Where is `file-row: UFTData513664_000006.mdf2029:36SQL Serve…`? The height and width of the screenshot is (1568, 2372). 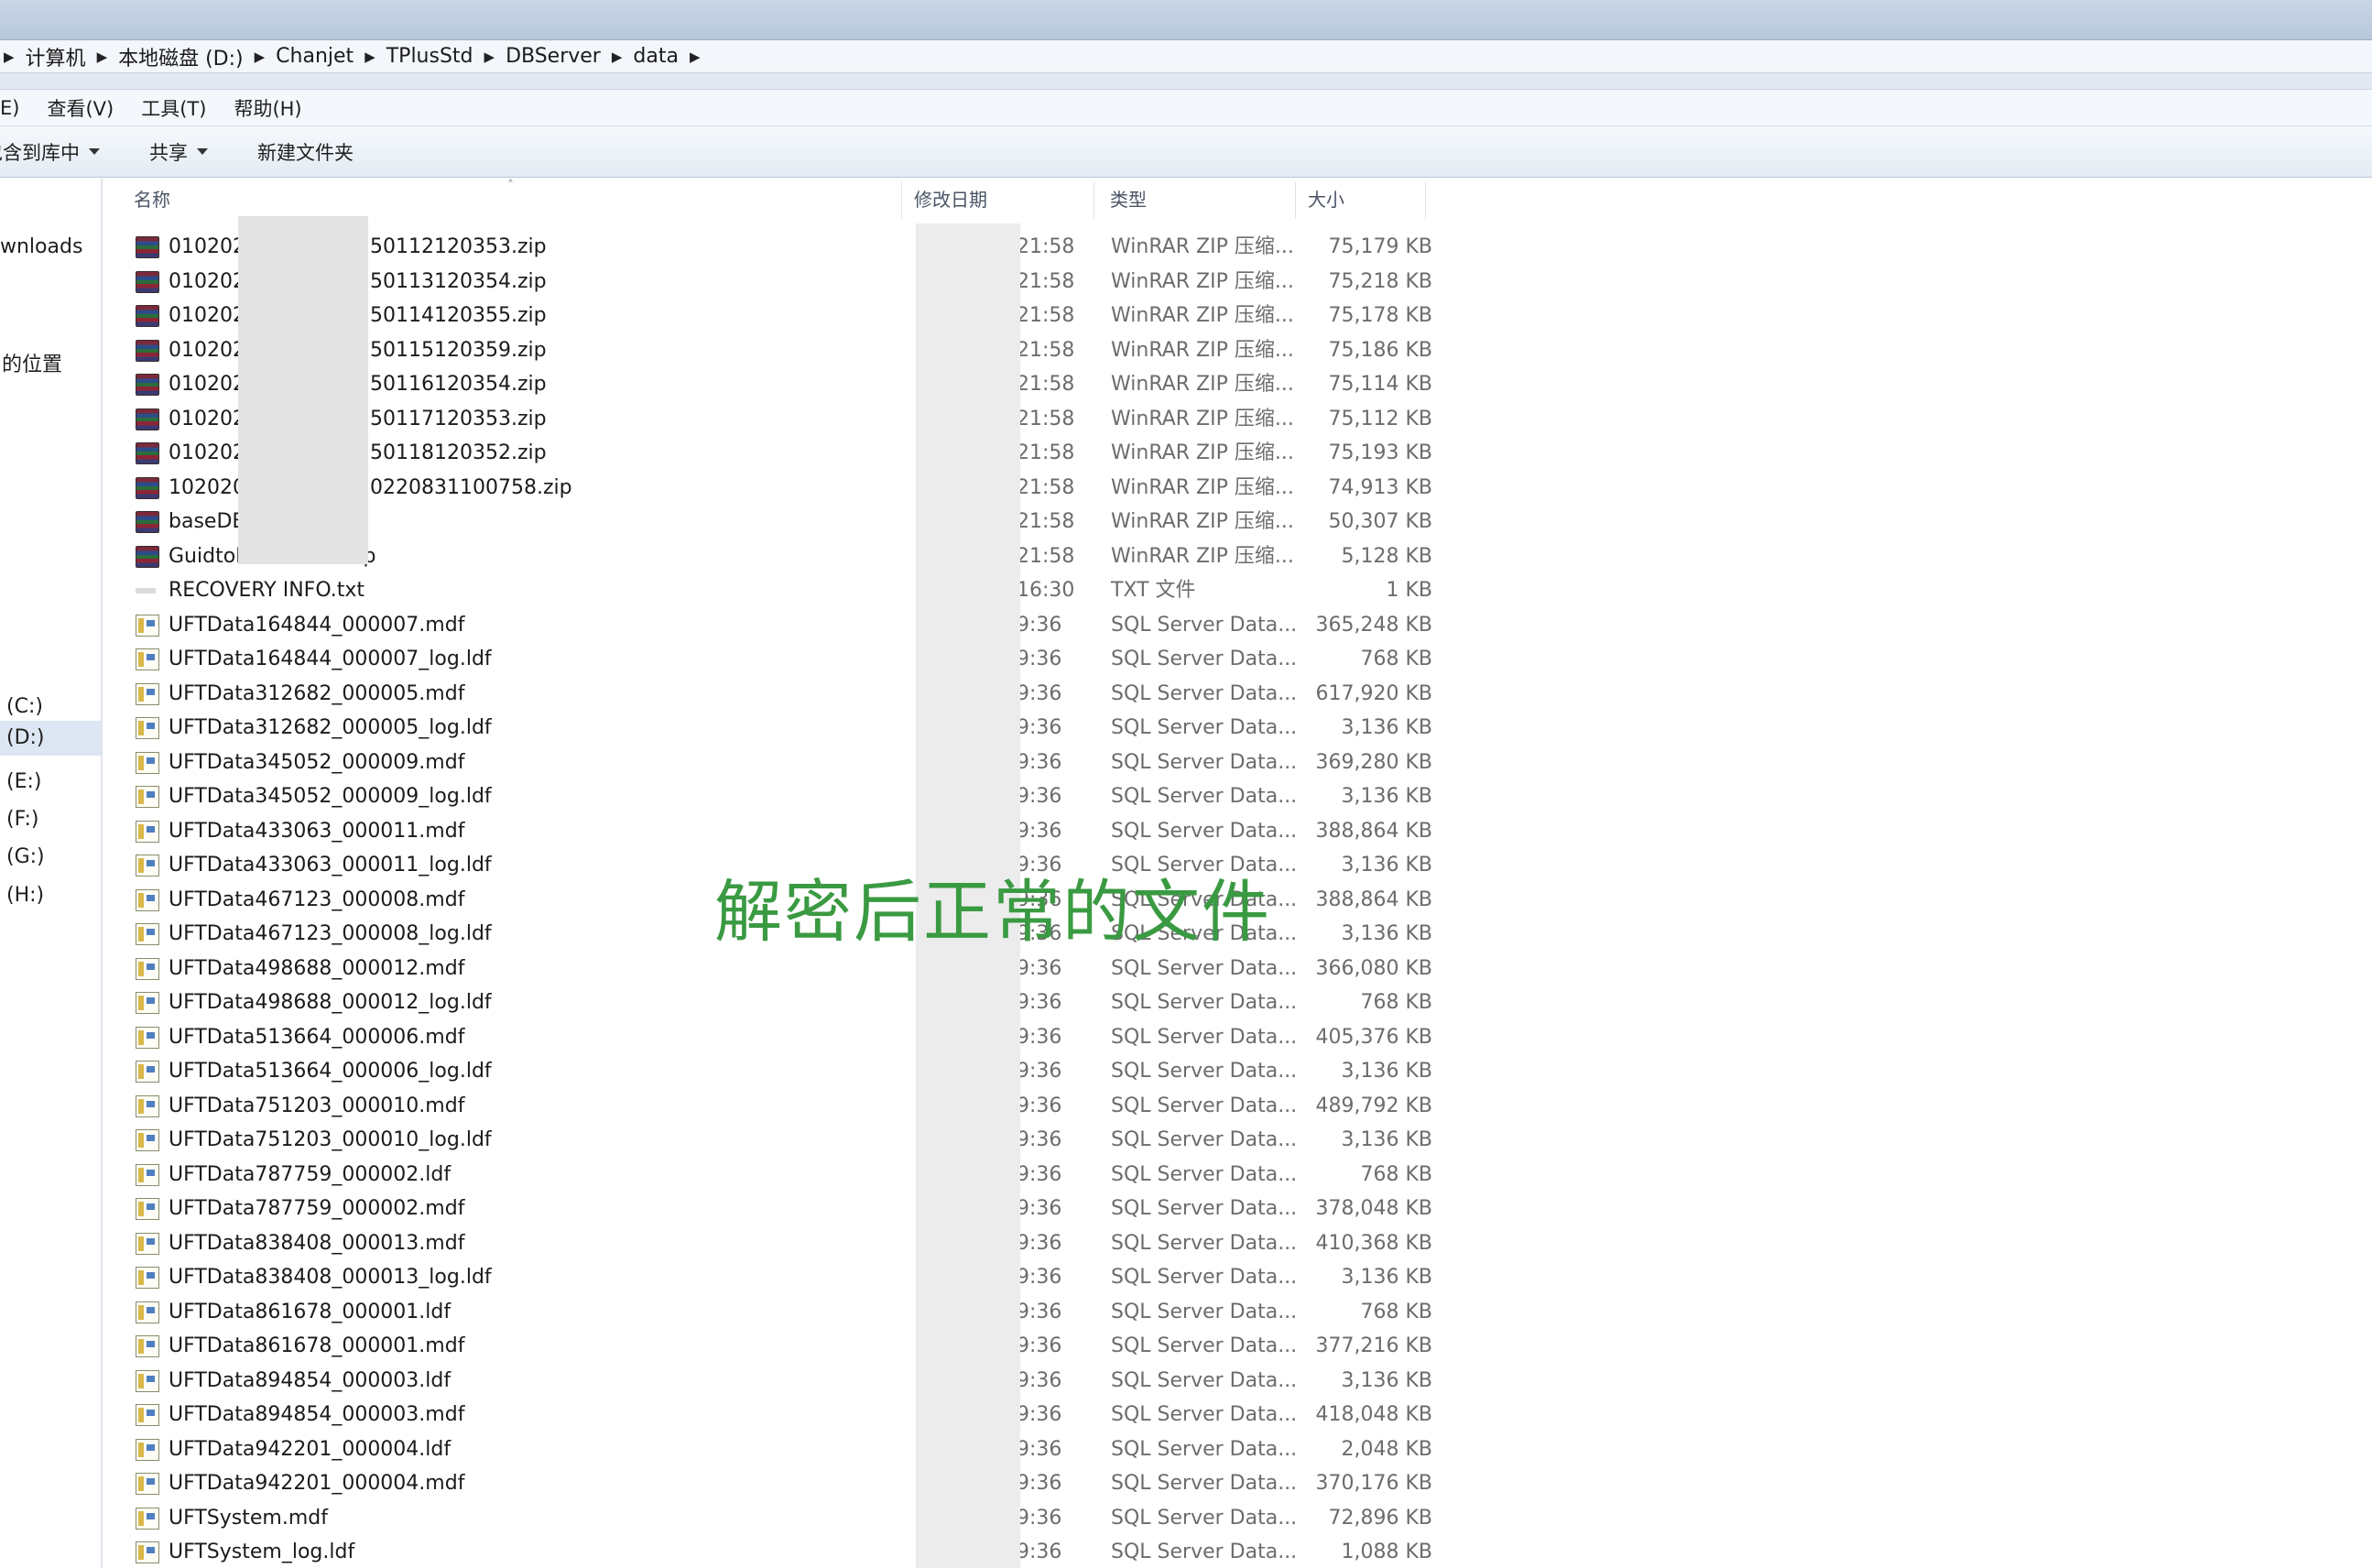 file-row: UFTData513664_000006.mdf2029:36SQL Serve… is located at coordinates (768, 1037).